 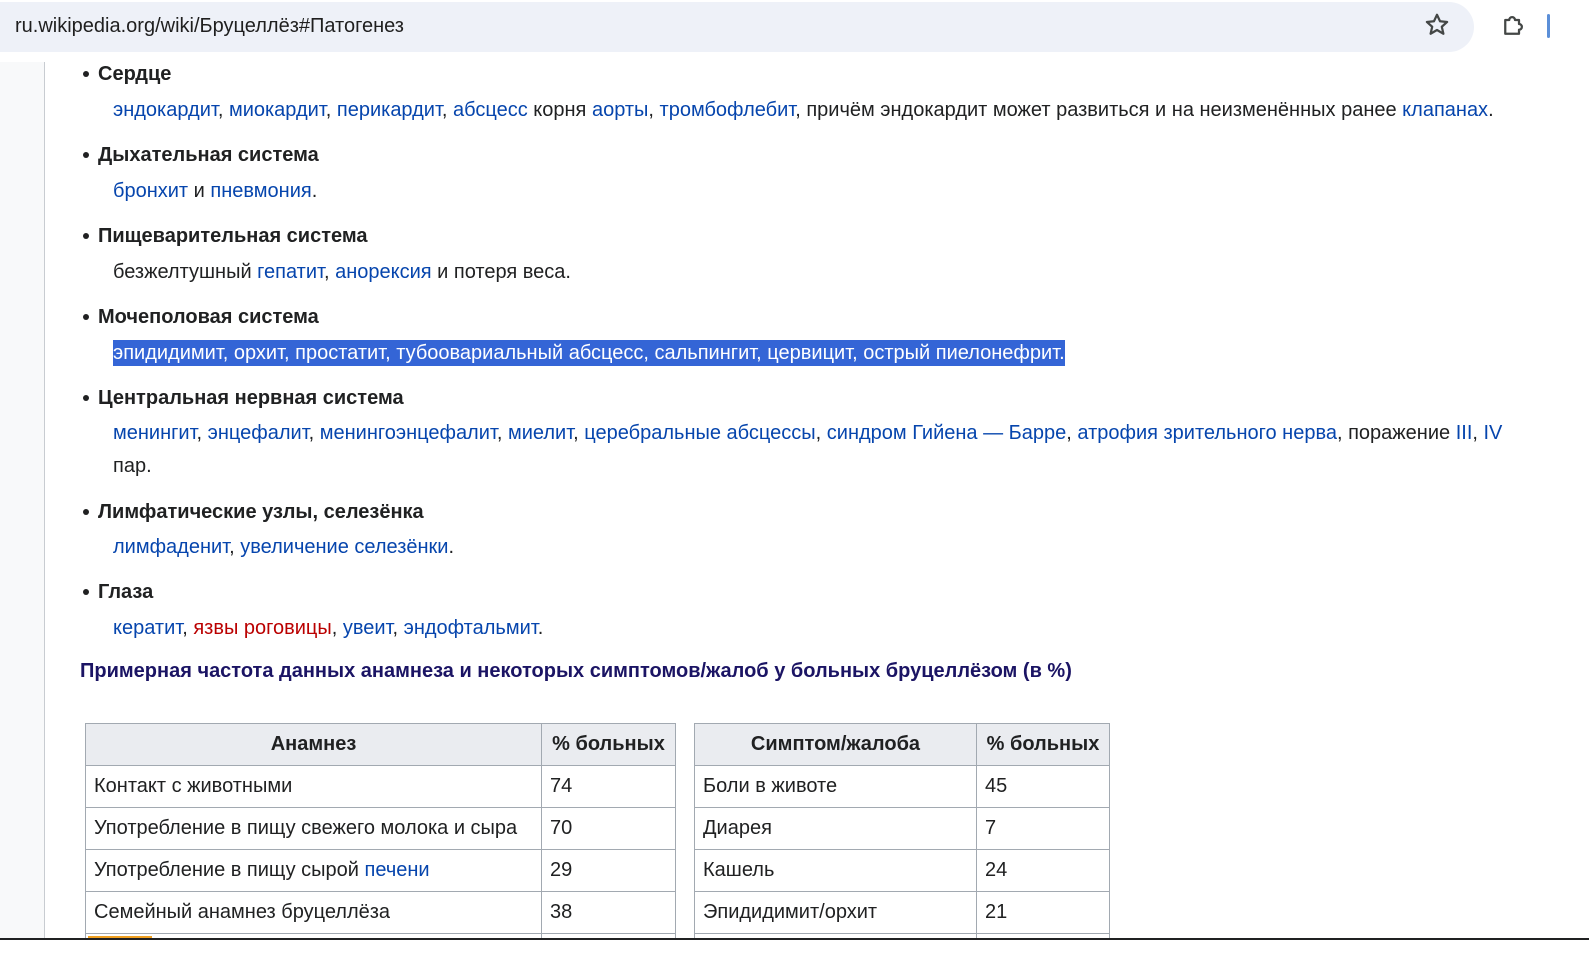 What do you see at coordinates (199, 191) in the screenshot?
I see `plain-text: и` at bounding box center [199, 191].